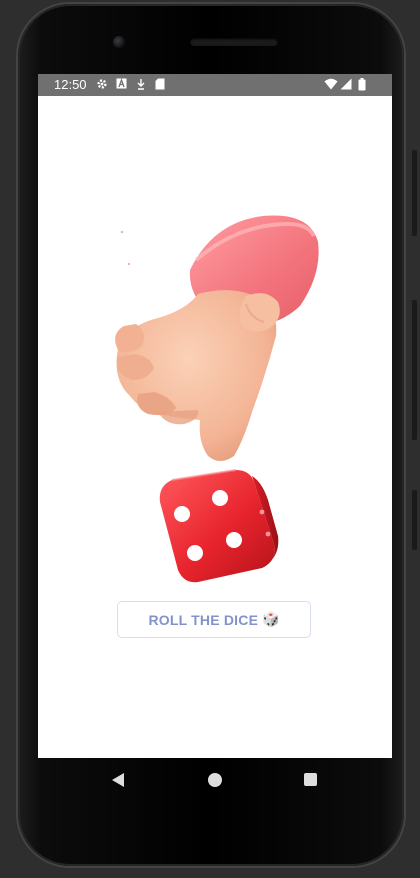 This screenshot has width=420, height=878. I want to click on roll-dice-button: ROLL THE DICE 🎲, so click(214, 619).